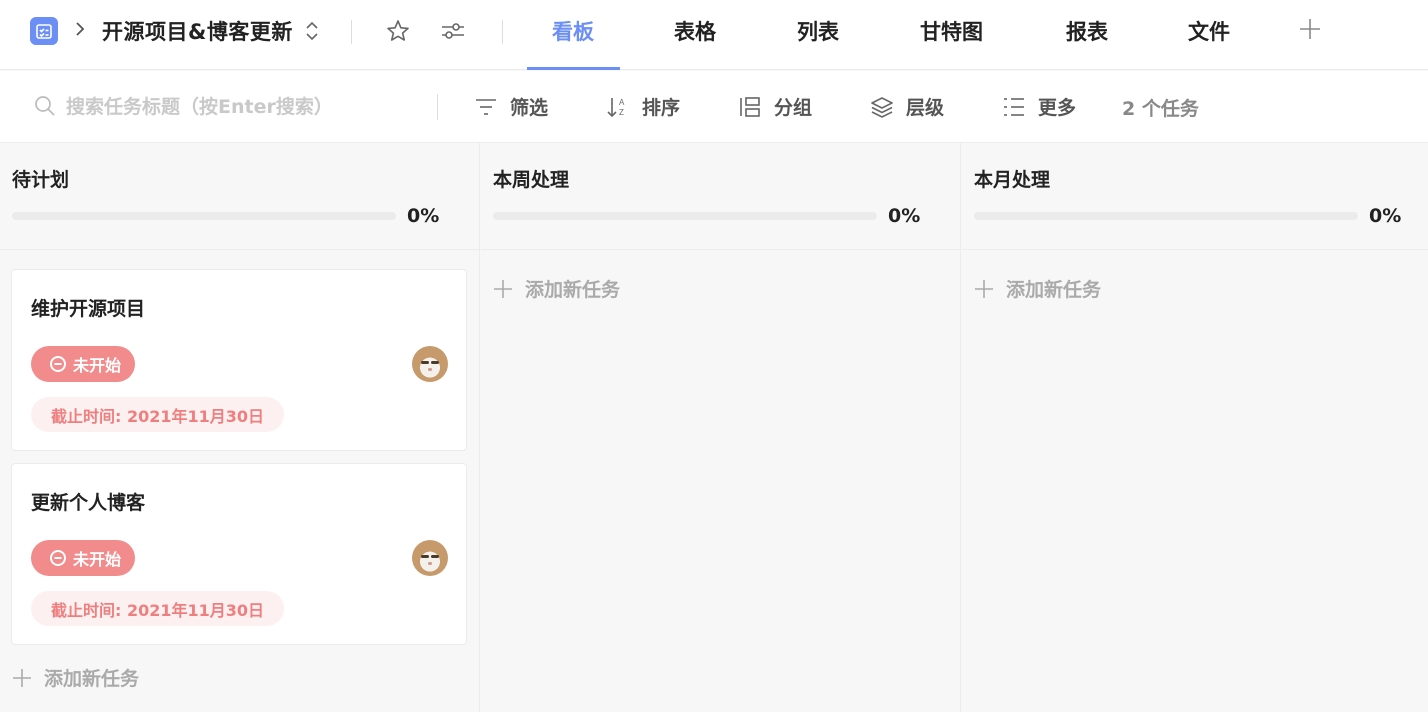 The width and height of the screenshot is (1428, 712). I want to click on tab-list: 列表, so click(818, 31).